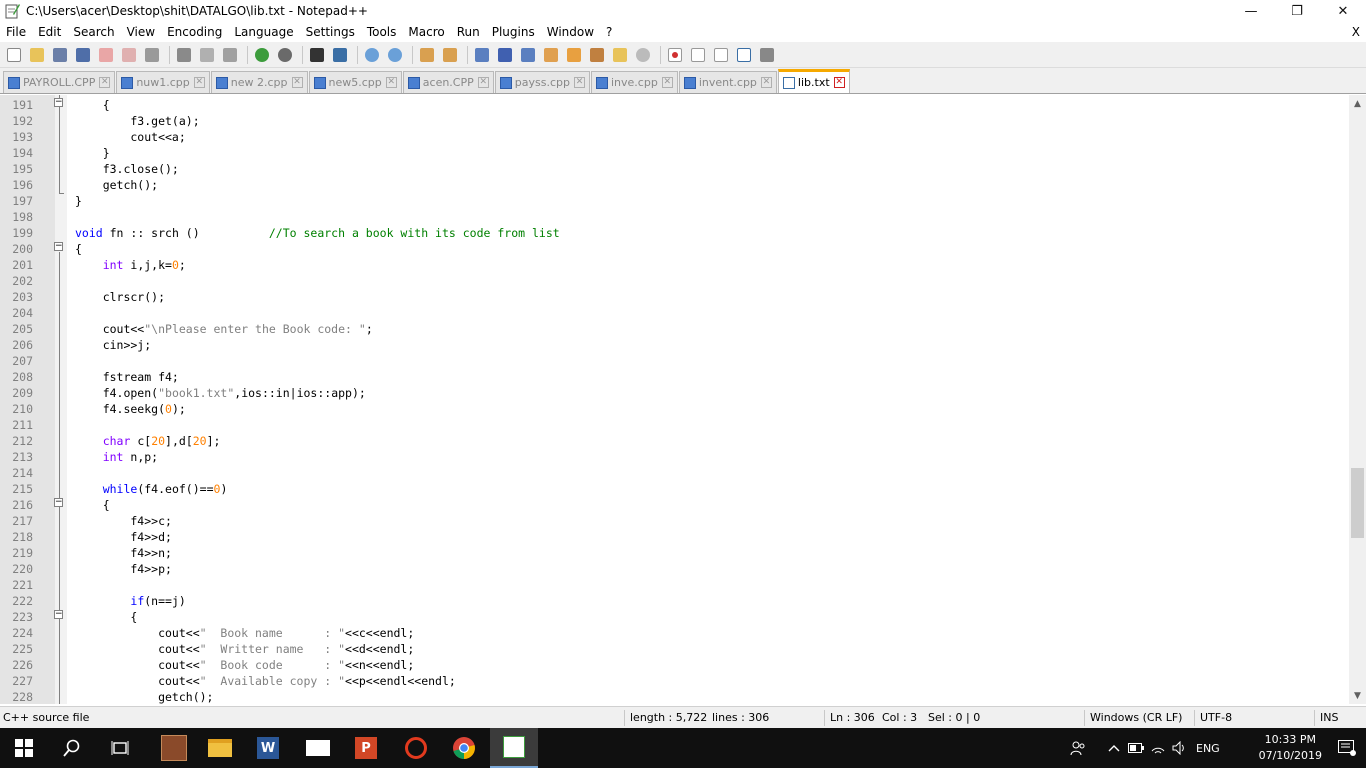  I want to click on file-explorer-icon, so click(220, 748).